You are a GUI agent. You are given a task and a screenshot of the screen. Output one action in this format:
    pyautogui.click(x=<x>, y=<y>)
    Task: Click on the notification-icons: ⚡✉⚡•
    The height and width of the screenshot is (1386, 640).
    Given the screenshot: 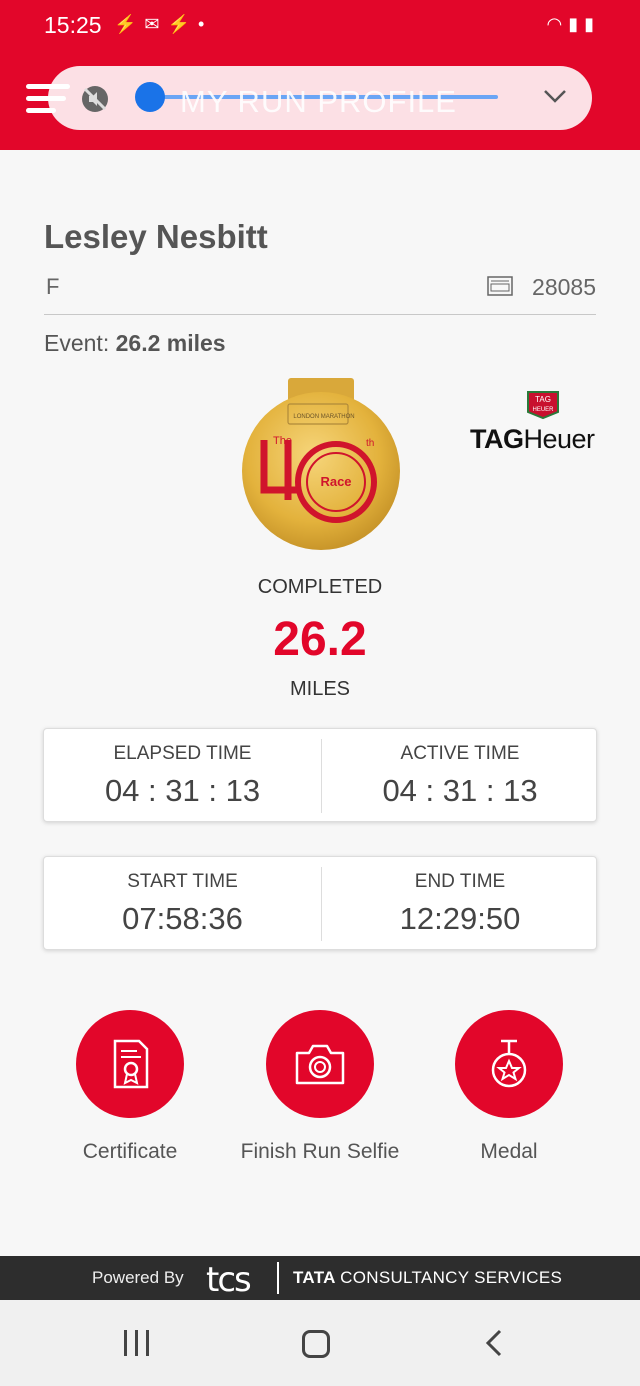 What is the action you would take?
    pyautogui.click(x=163, y=24)
    